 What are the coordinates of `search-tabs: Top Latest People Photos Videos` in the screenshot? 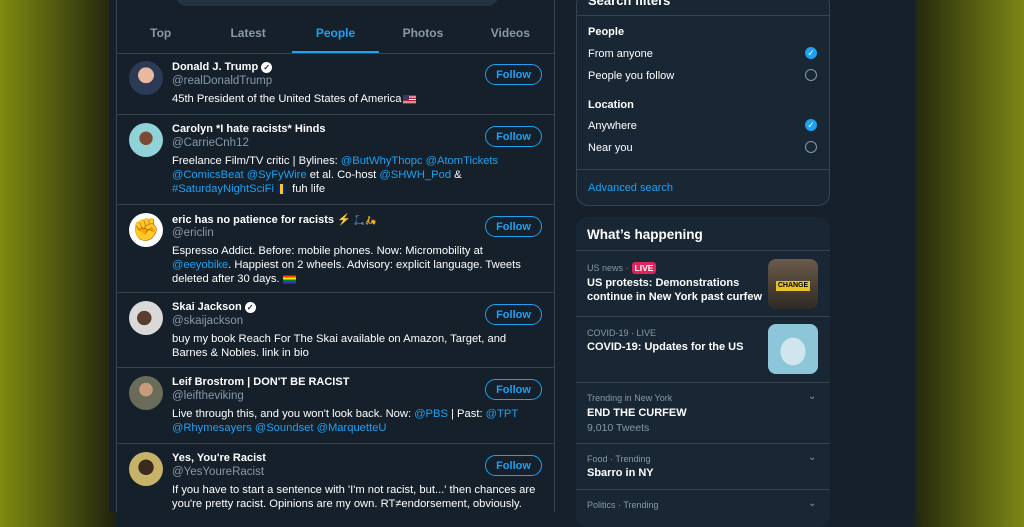 It's located at (335, 33).